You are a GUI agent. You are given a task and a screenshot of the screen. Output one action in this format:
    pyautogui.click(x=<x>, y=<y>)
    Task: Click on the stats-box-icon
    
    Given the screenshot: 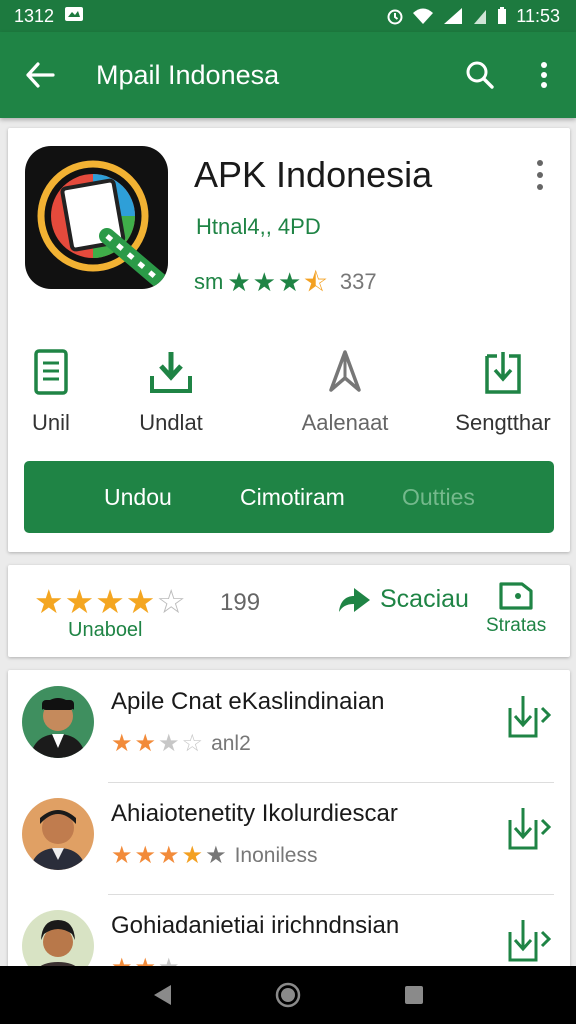 What is the action you would take?
    pyautogui.click(x=516, y=596)
    